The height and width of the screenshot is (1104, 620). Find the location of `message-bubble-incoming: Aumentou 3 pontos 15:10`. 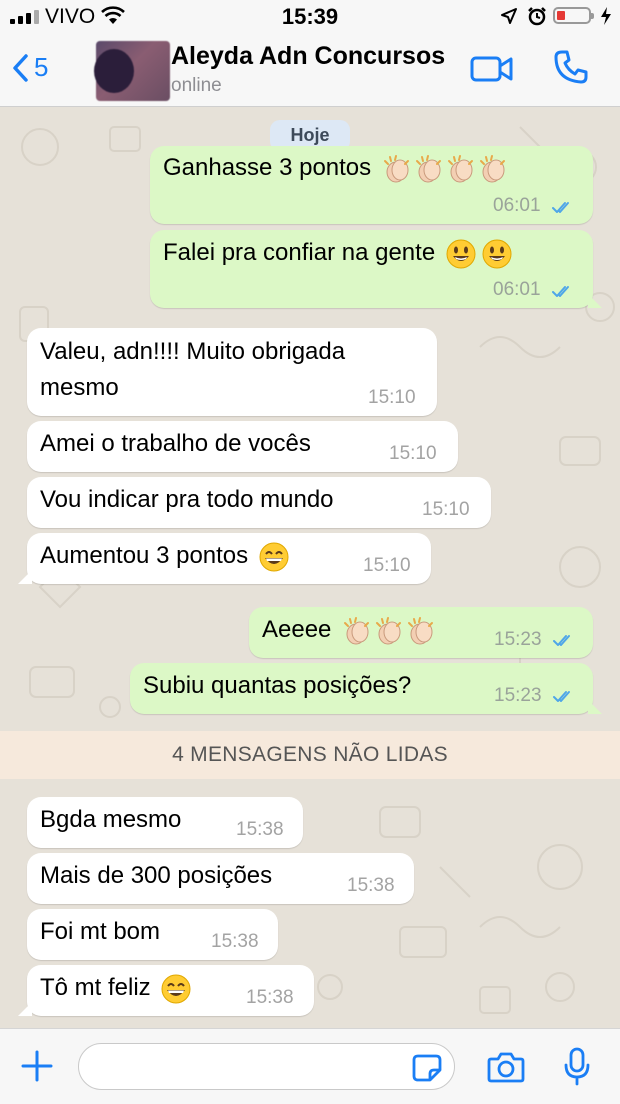

message-bubble-incoming: Aumentou 3 pontos 15:10 is located at coordinates (224, 558).